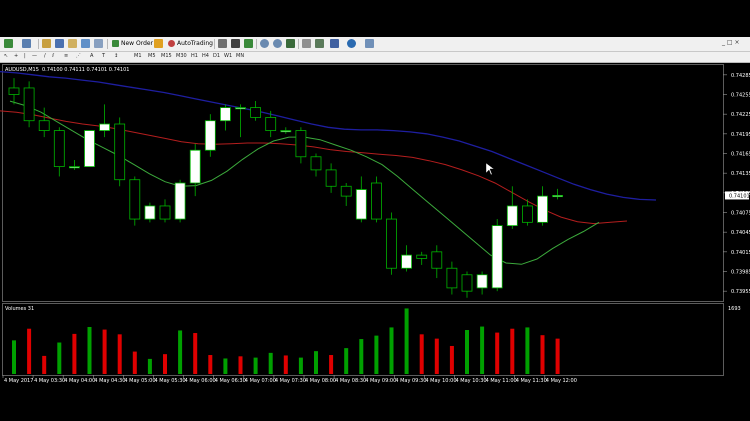 This screenshot has width=750, height=421. I want to click on chart-shift-icon, so click(306, 43).